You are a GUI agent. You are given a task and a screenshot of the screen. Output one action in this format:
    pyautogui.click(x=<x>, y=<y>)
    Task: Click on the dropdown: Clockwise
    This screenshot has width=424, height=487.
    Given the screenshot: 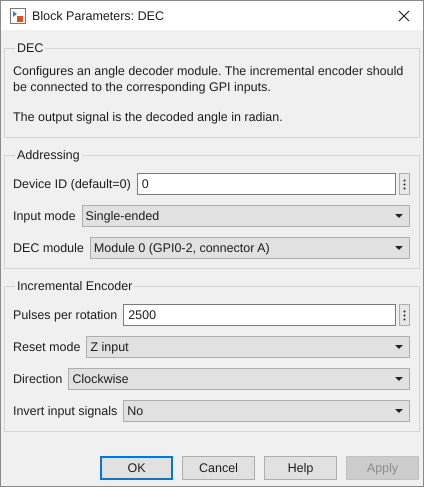 What is the action you would take?
    pyautogui.click(x=239, y=379)
    